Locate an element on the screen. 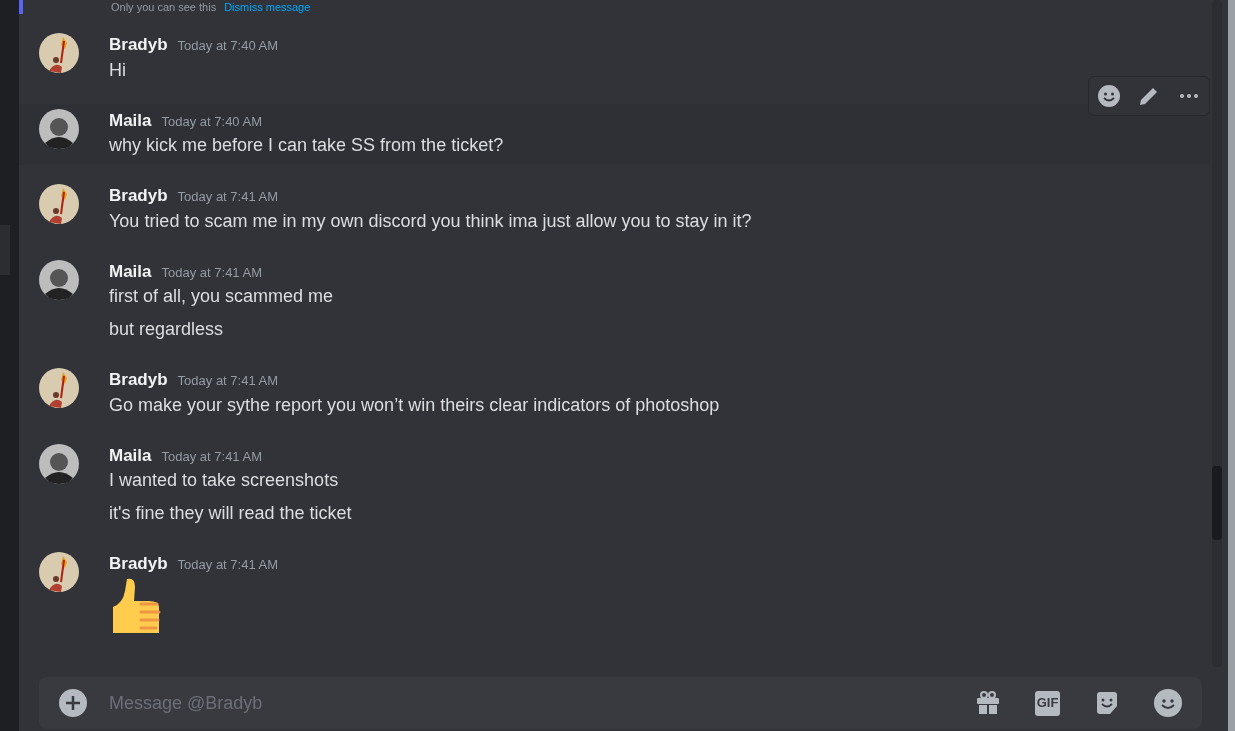 The width and height of the screenshot is (1235, 731). message-text: why kick me before I can take SS from the ticket? is located at coordinates (306, 145).